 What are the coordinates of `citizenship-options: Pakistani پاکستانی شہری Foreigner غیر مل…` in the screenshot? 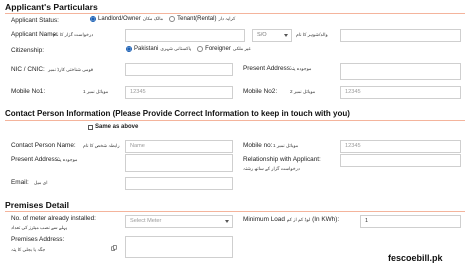 It's located at (188, 49).